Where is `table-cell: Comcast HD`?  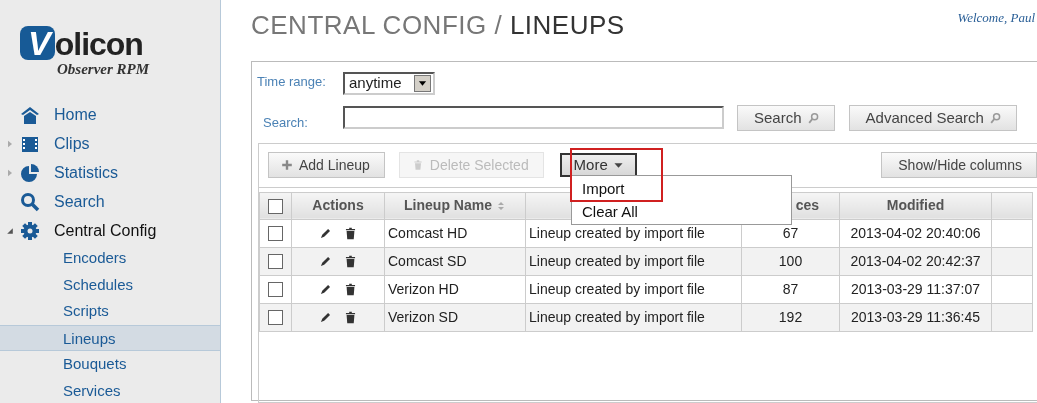
table-cell: Comcast HD is located at coordinates (455, 233).